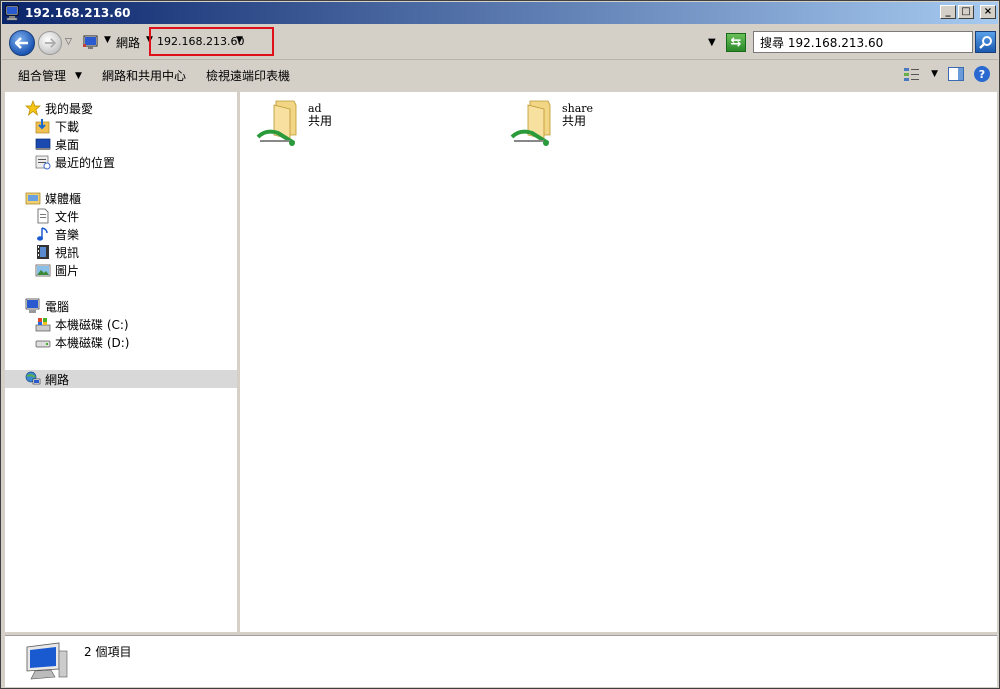  I want to click on address-highlight-box, so click(211, 41).